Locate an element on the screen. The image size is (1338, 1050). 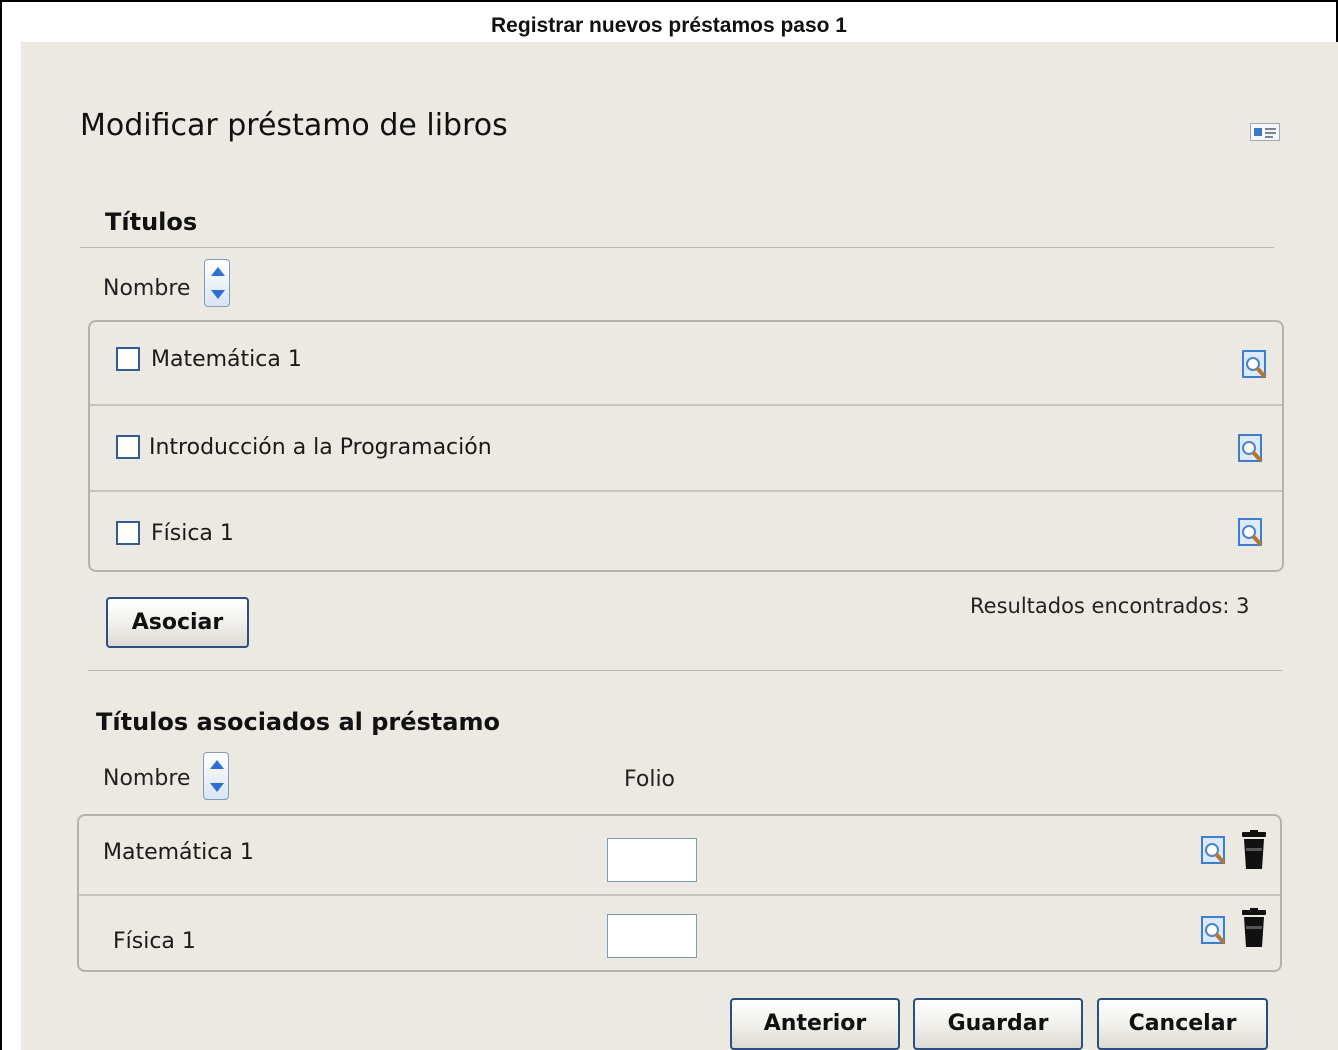
column-folio-label: Folio is located at coordinates (650, 779).